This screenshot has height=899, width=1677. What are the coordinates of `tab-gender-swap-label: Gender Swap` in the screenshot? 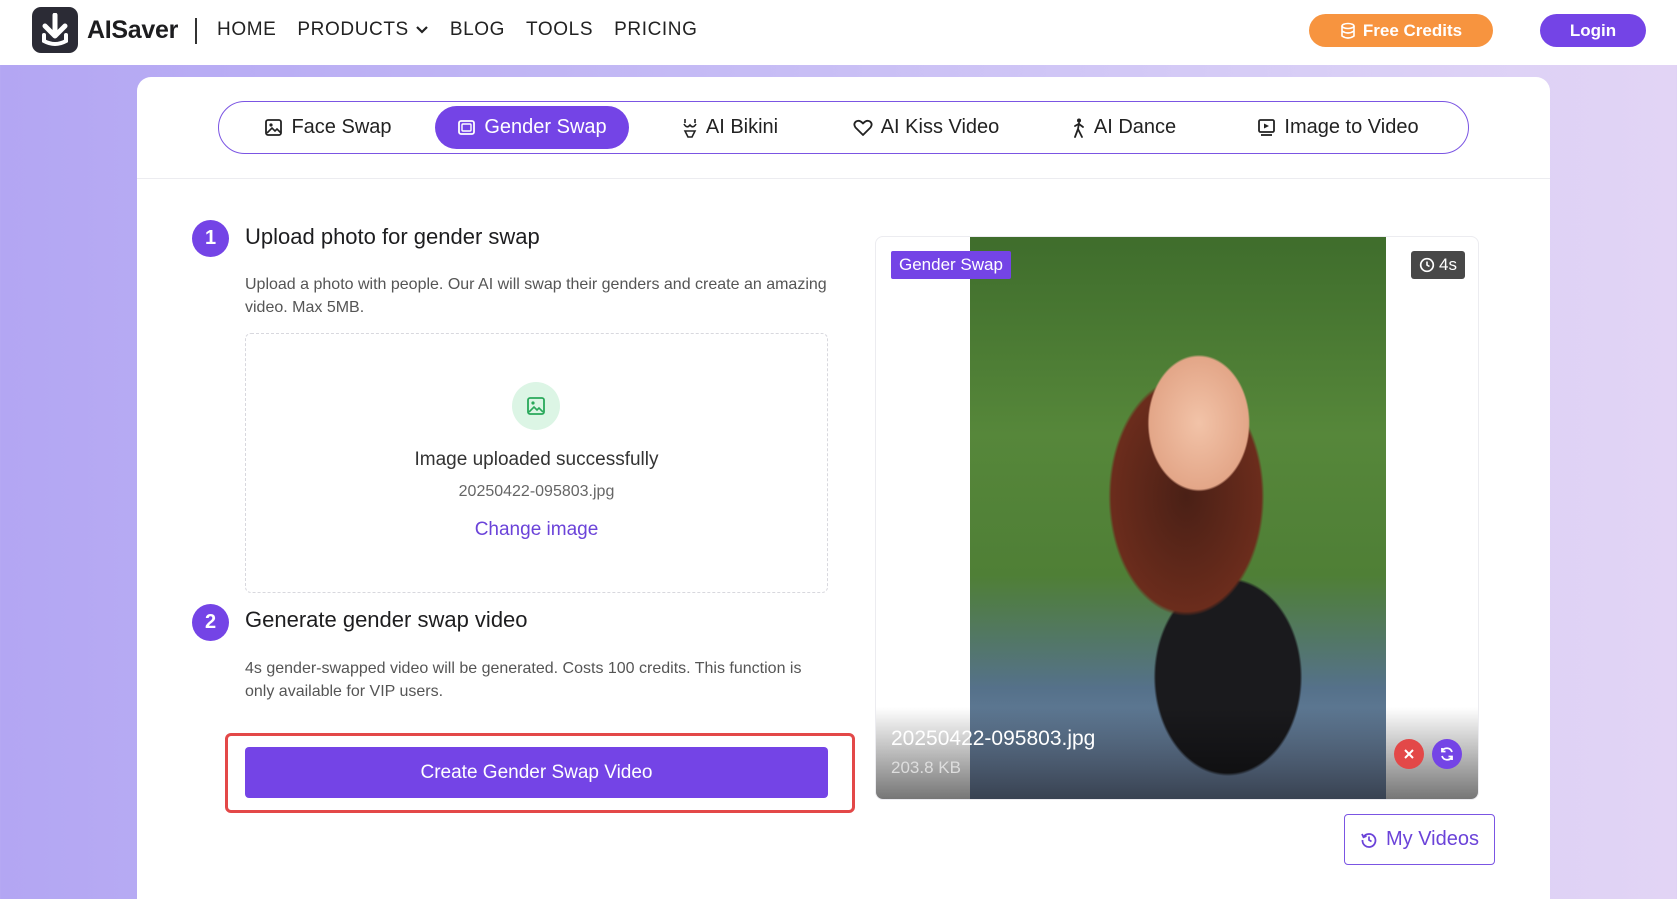 It's located at (545, 127).